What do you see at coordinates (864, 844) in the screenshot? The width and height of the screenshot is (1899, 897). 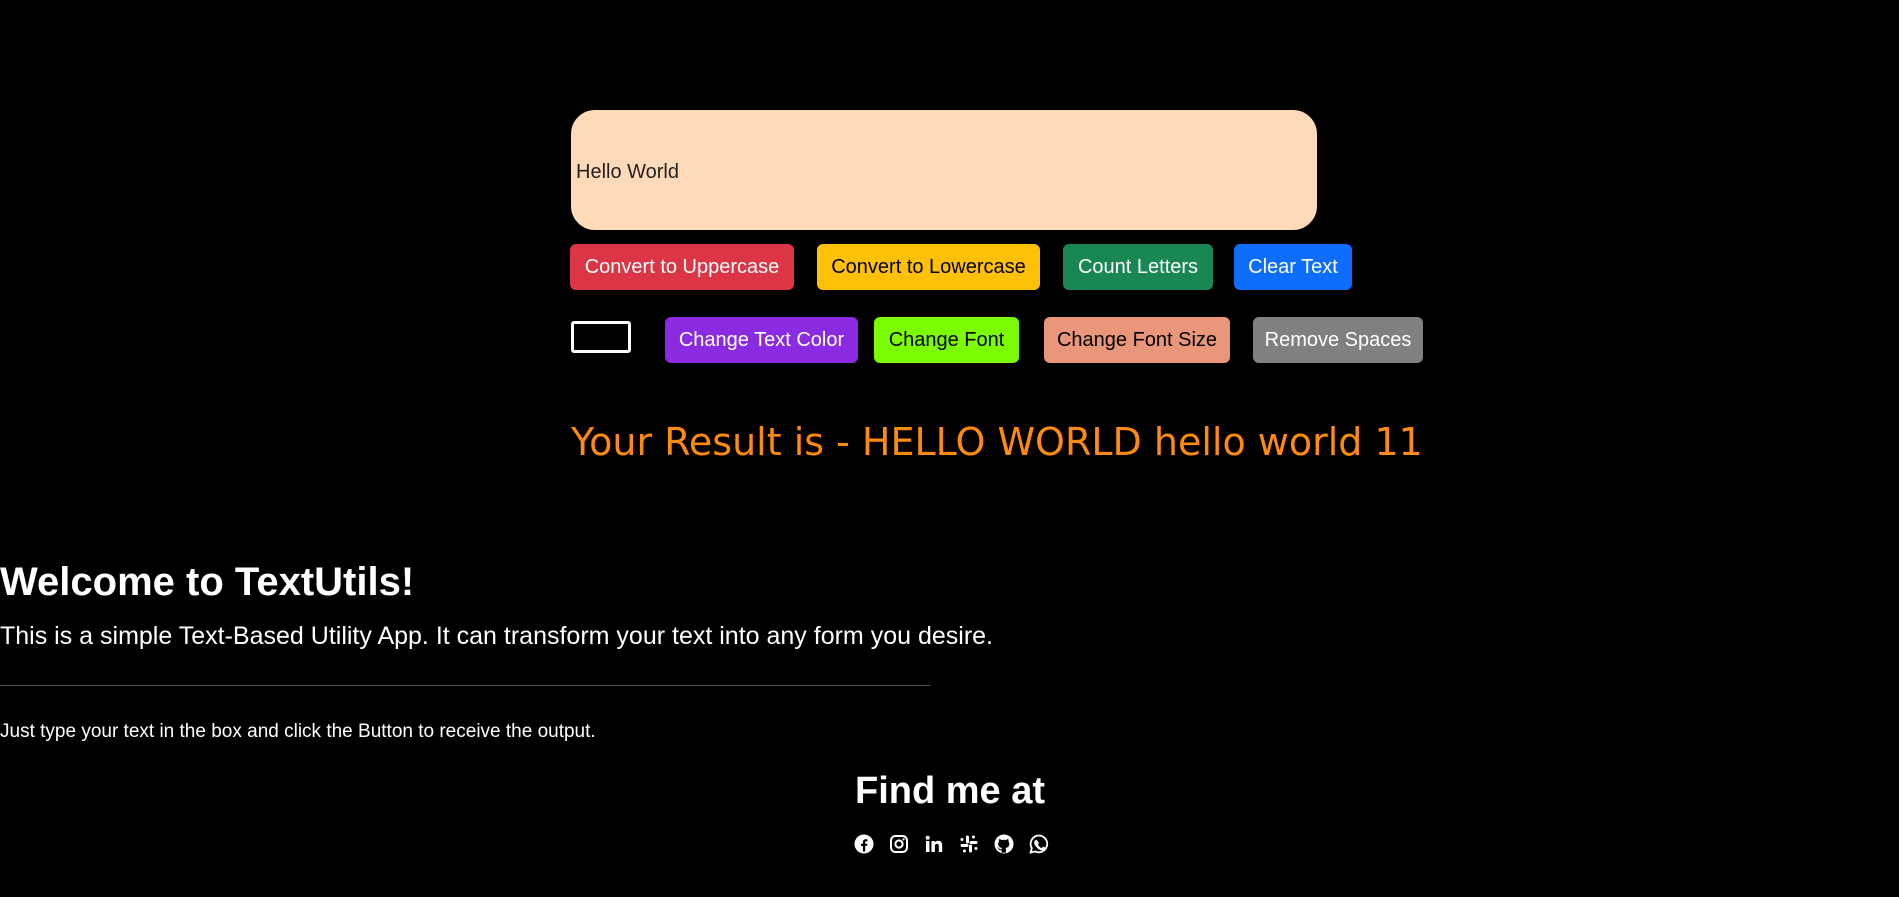 I see `facebook-icon` at bounding box center [864, 844].